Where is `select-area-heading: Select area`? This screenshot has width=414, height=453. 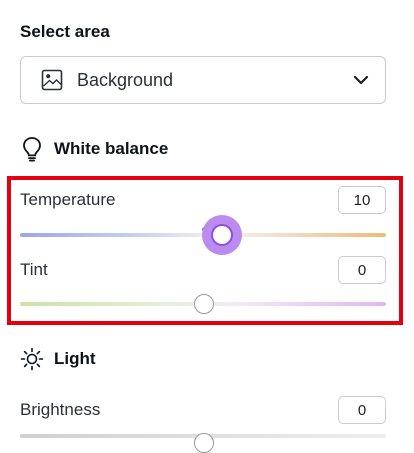 select-area-heading: Select area is located at coordinates (65, 31).